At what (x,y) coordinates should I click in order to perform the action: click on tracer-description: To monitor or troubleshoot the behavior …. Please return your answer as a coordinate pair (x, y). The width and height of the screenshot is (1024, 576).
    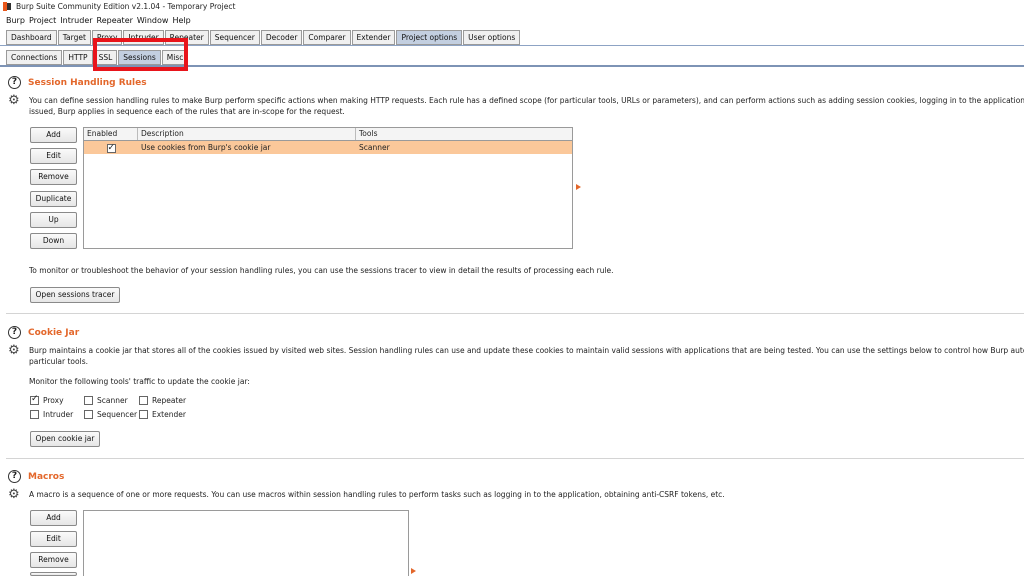
    Looking at the image, I should click on (321, 270).